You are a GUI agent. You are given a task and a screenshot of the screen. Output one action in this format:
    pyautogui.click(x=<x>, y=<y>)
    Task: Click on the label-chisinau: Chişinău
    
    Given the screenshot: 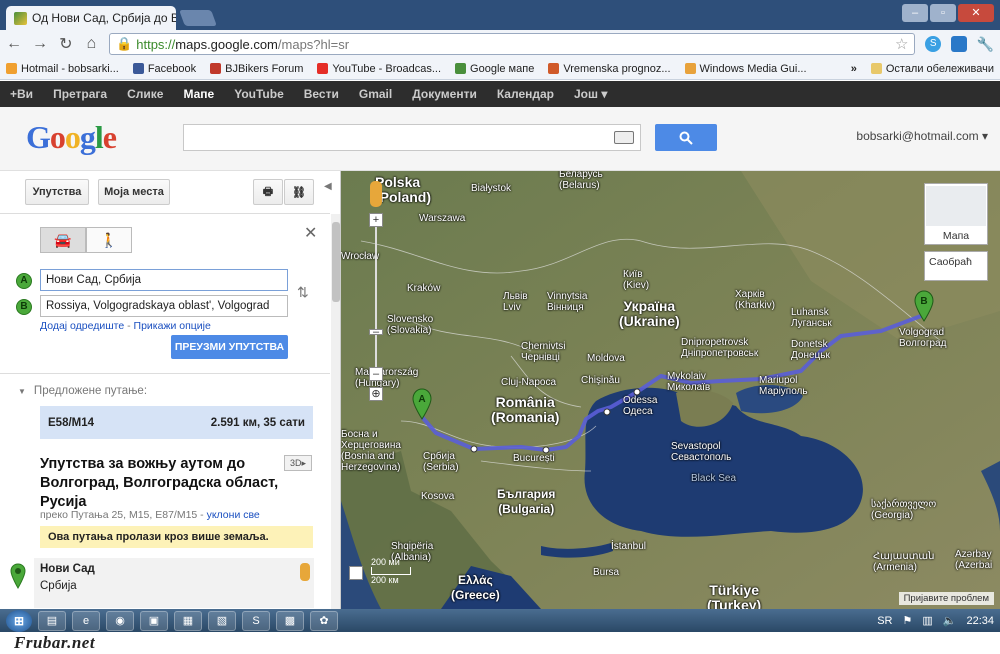 What is the action you would take?
    pyautogui.click(x=600, y=380)
    